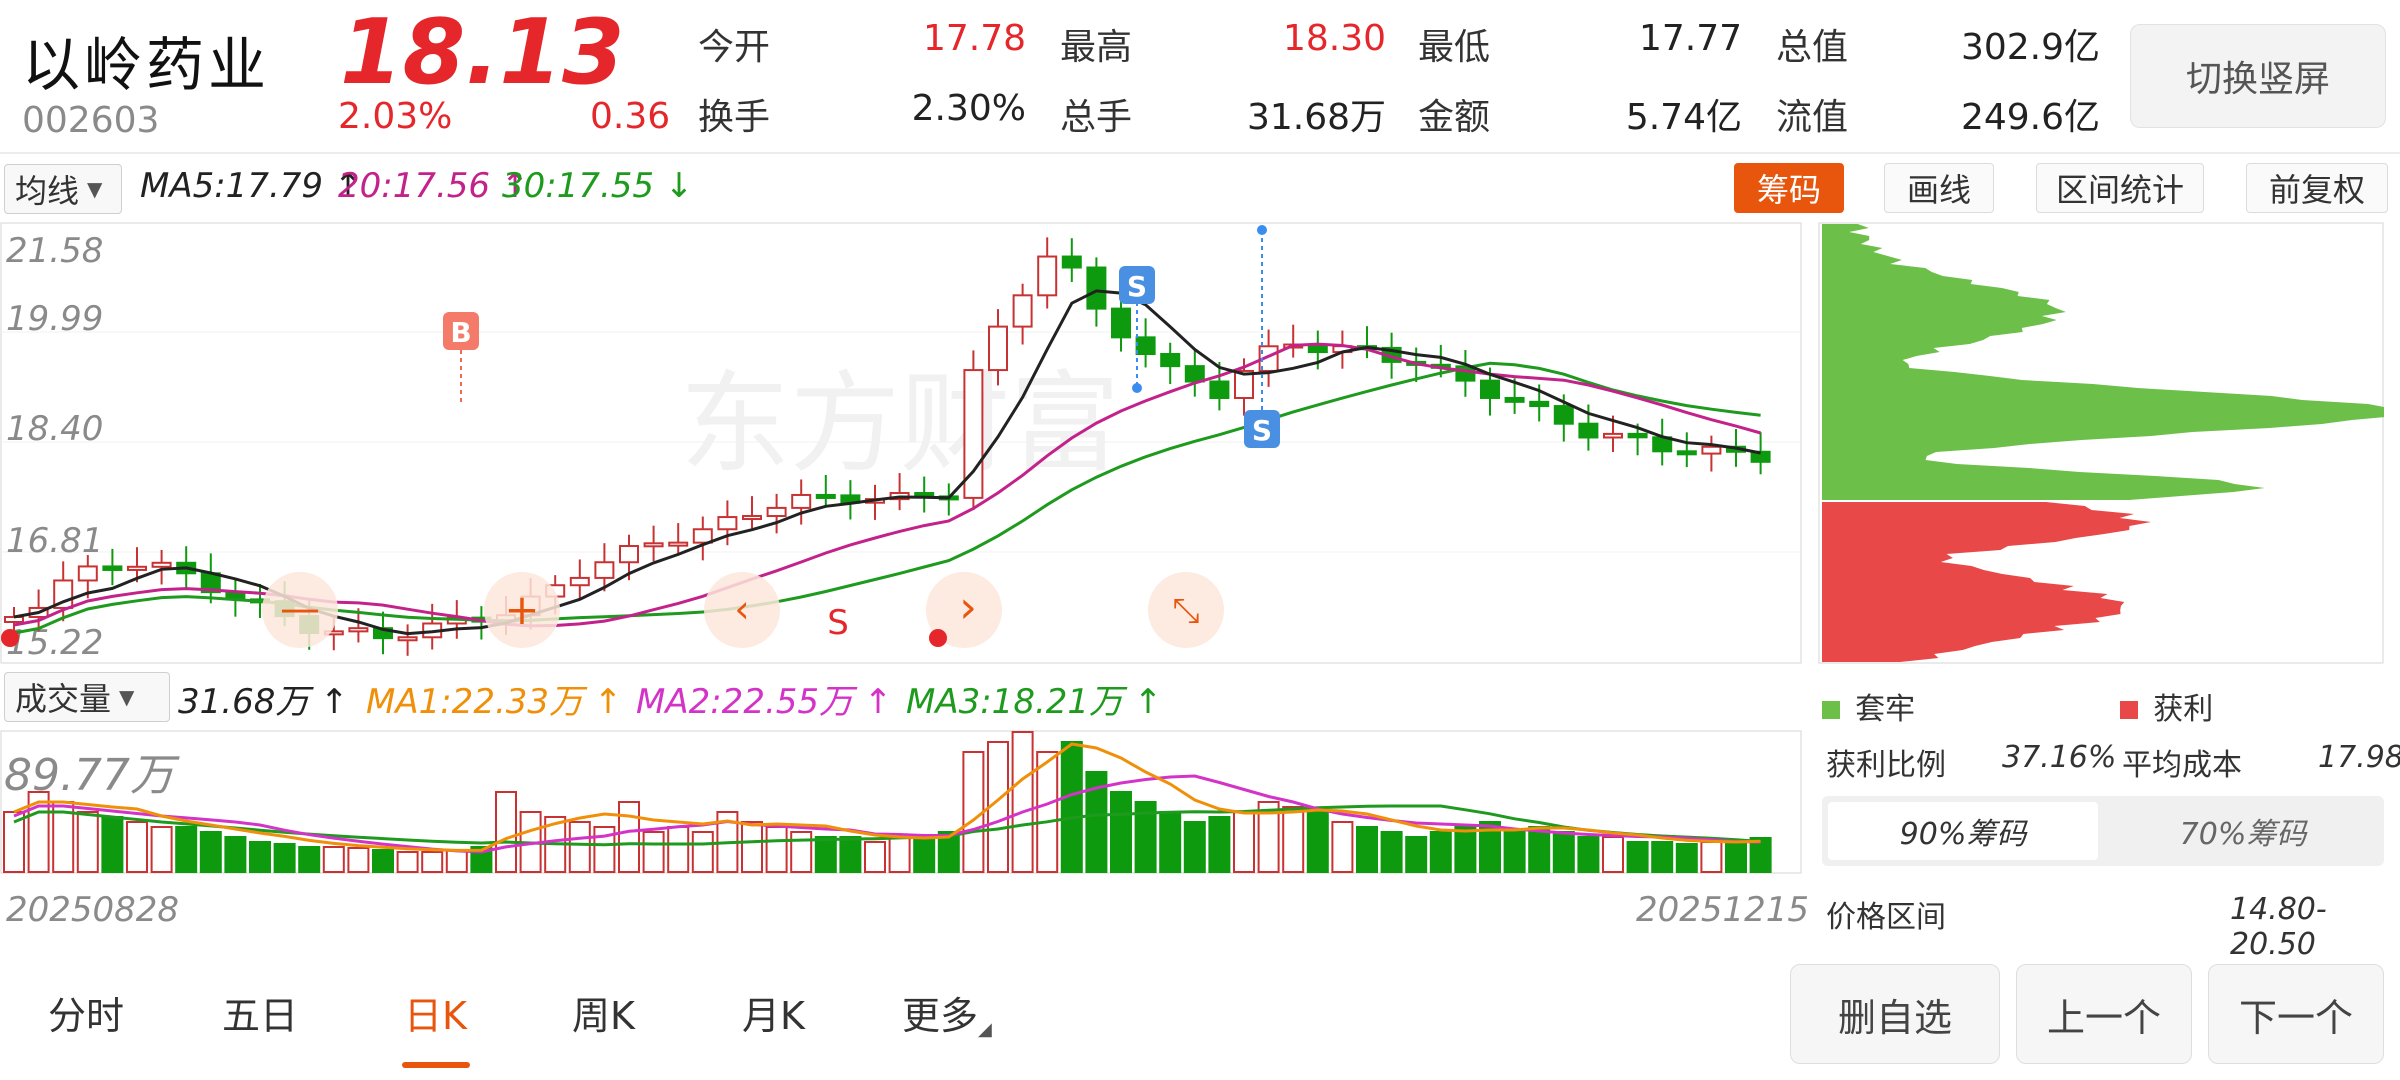 The image size is (2400, 1080). What do you see at coordinates (86, 1012) in the screenshot?
I see `tab-intraday: 分时` at bounding box center [86, 1012].